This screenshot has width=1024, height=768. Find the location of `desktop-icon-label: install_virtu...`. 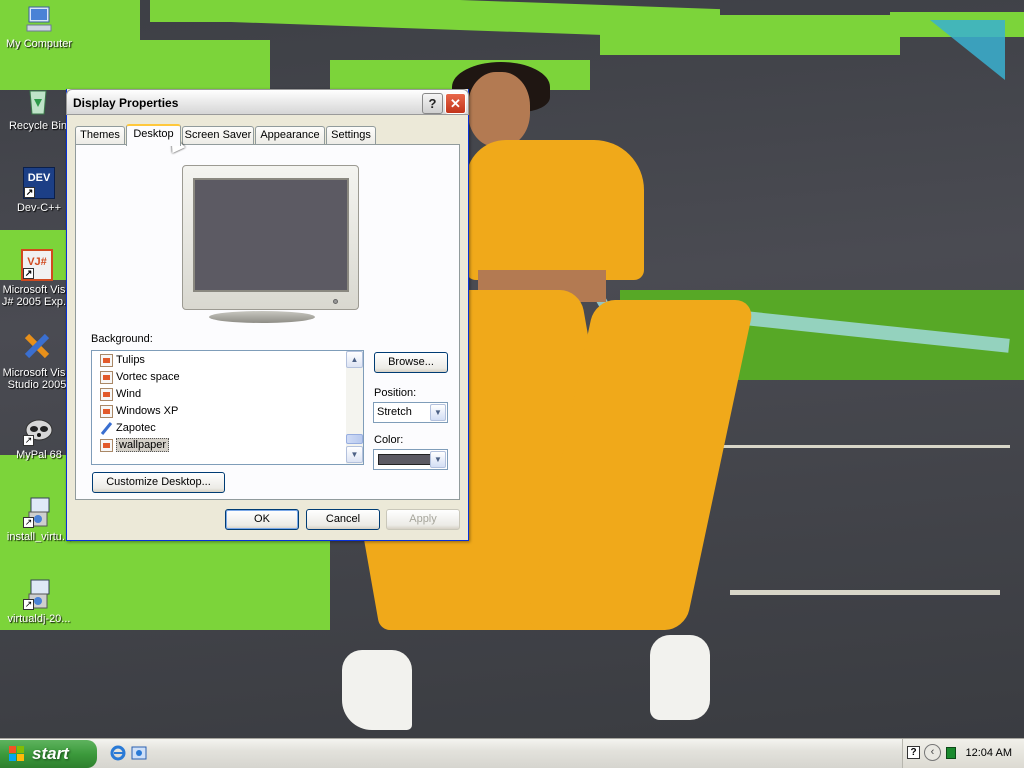

desktop-icon-label: install_virtu... is located at coordinates (39, 537).